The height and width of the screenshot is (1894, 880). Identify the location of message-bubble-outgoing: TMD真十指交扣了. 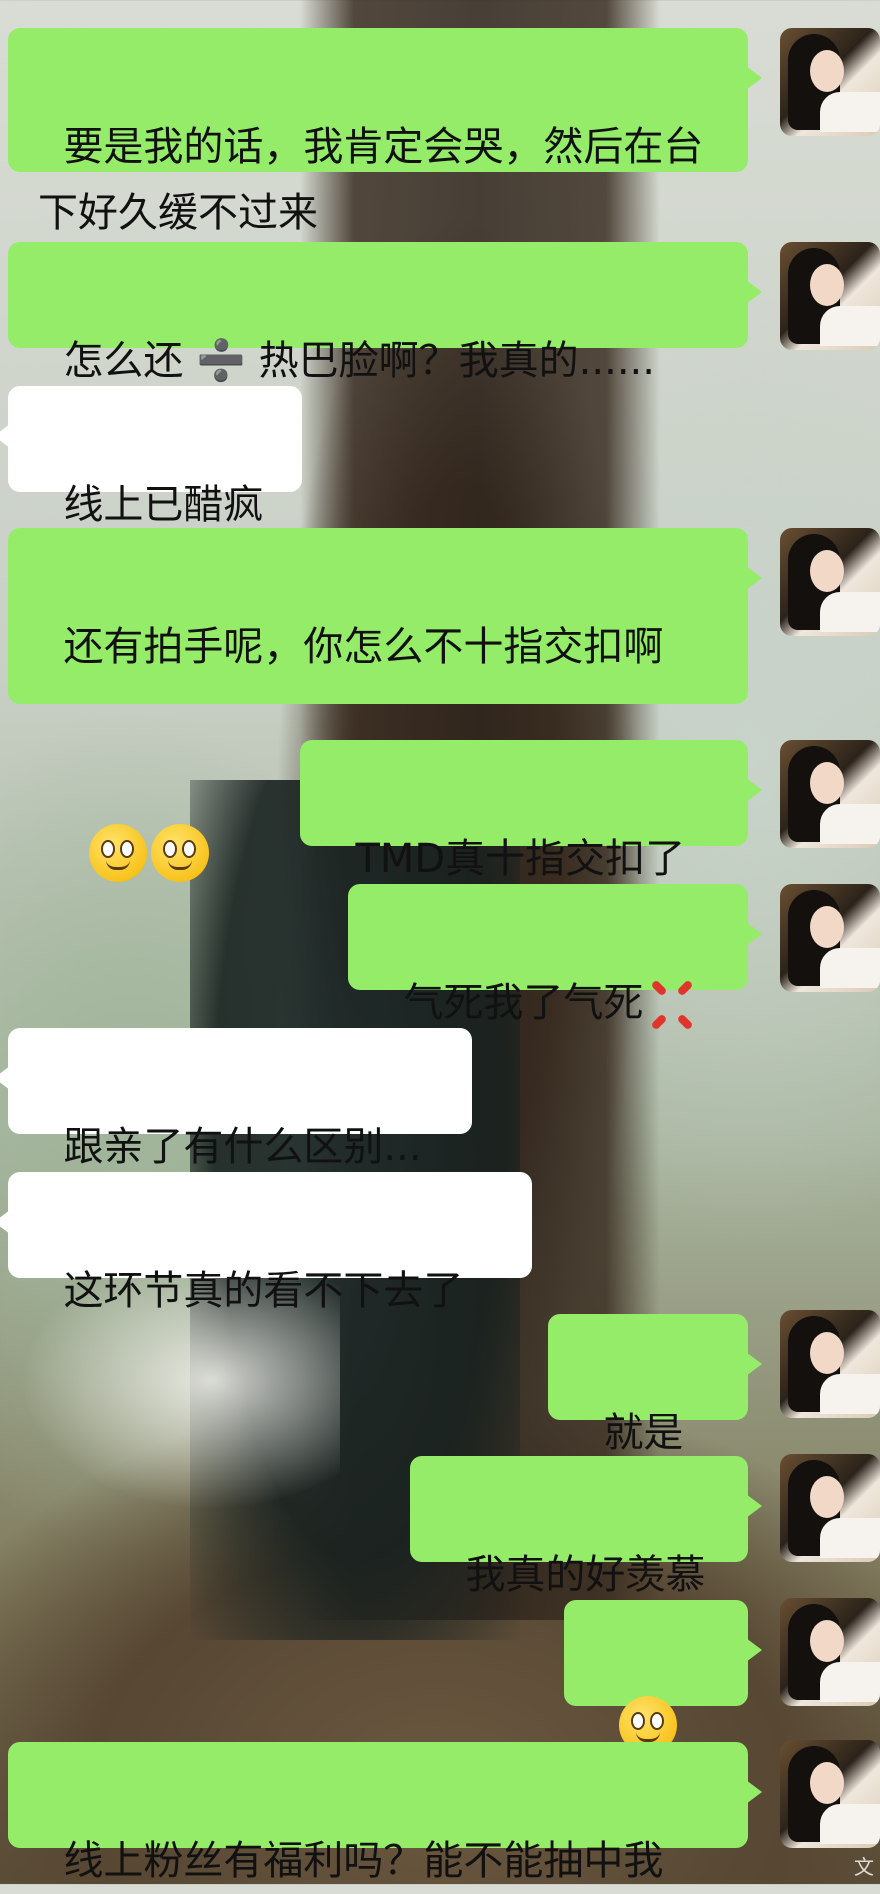
(531, 811).